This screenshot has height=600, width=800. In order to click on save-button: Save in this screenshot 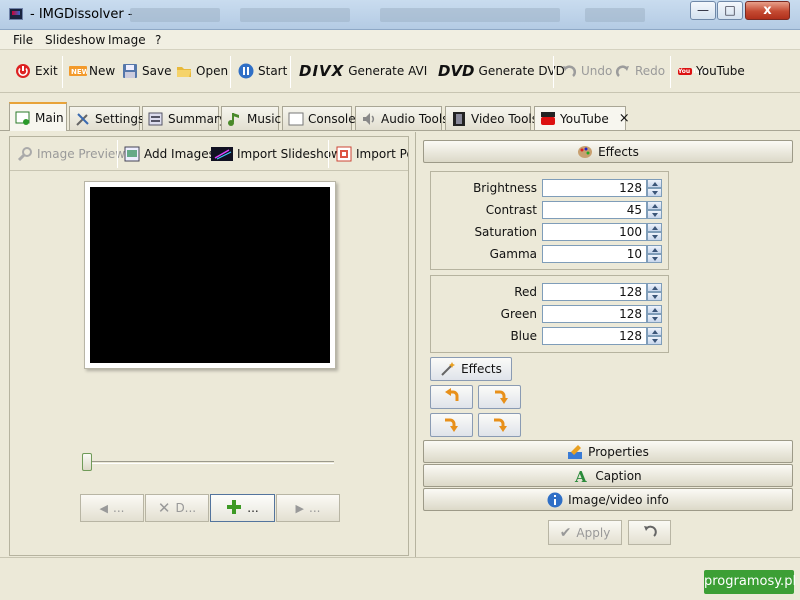, I will do `click(146, 71)`.